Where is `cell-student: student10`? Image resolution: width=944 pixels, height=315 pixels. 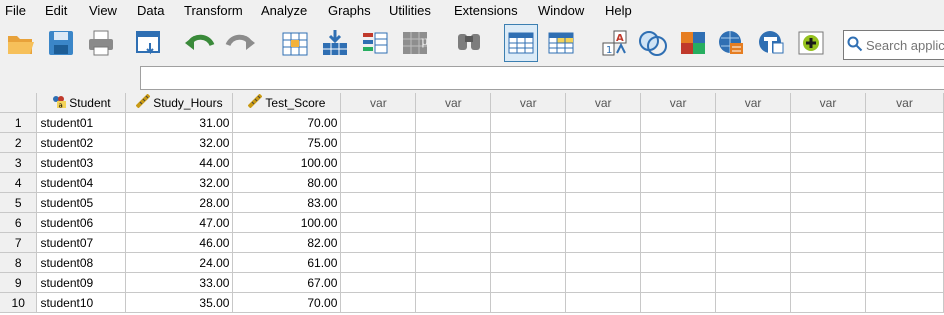 cell-student: student10 is located at coordinates (81, 302).